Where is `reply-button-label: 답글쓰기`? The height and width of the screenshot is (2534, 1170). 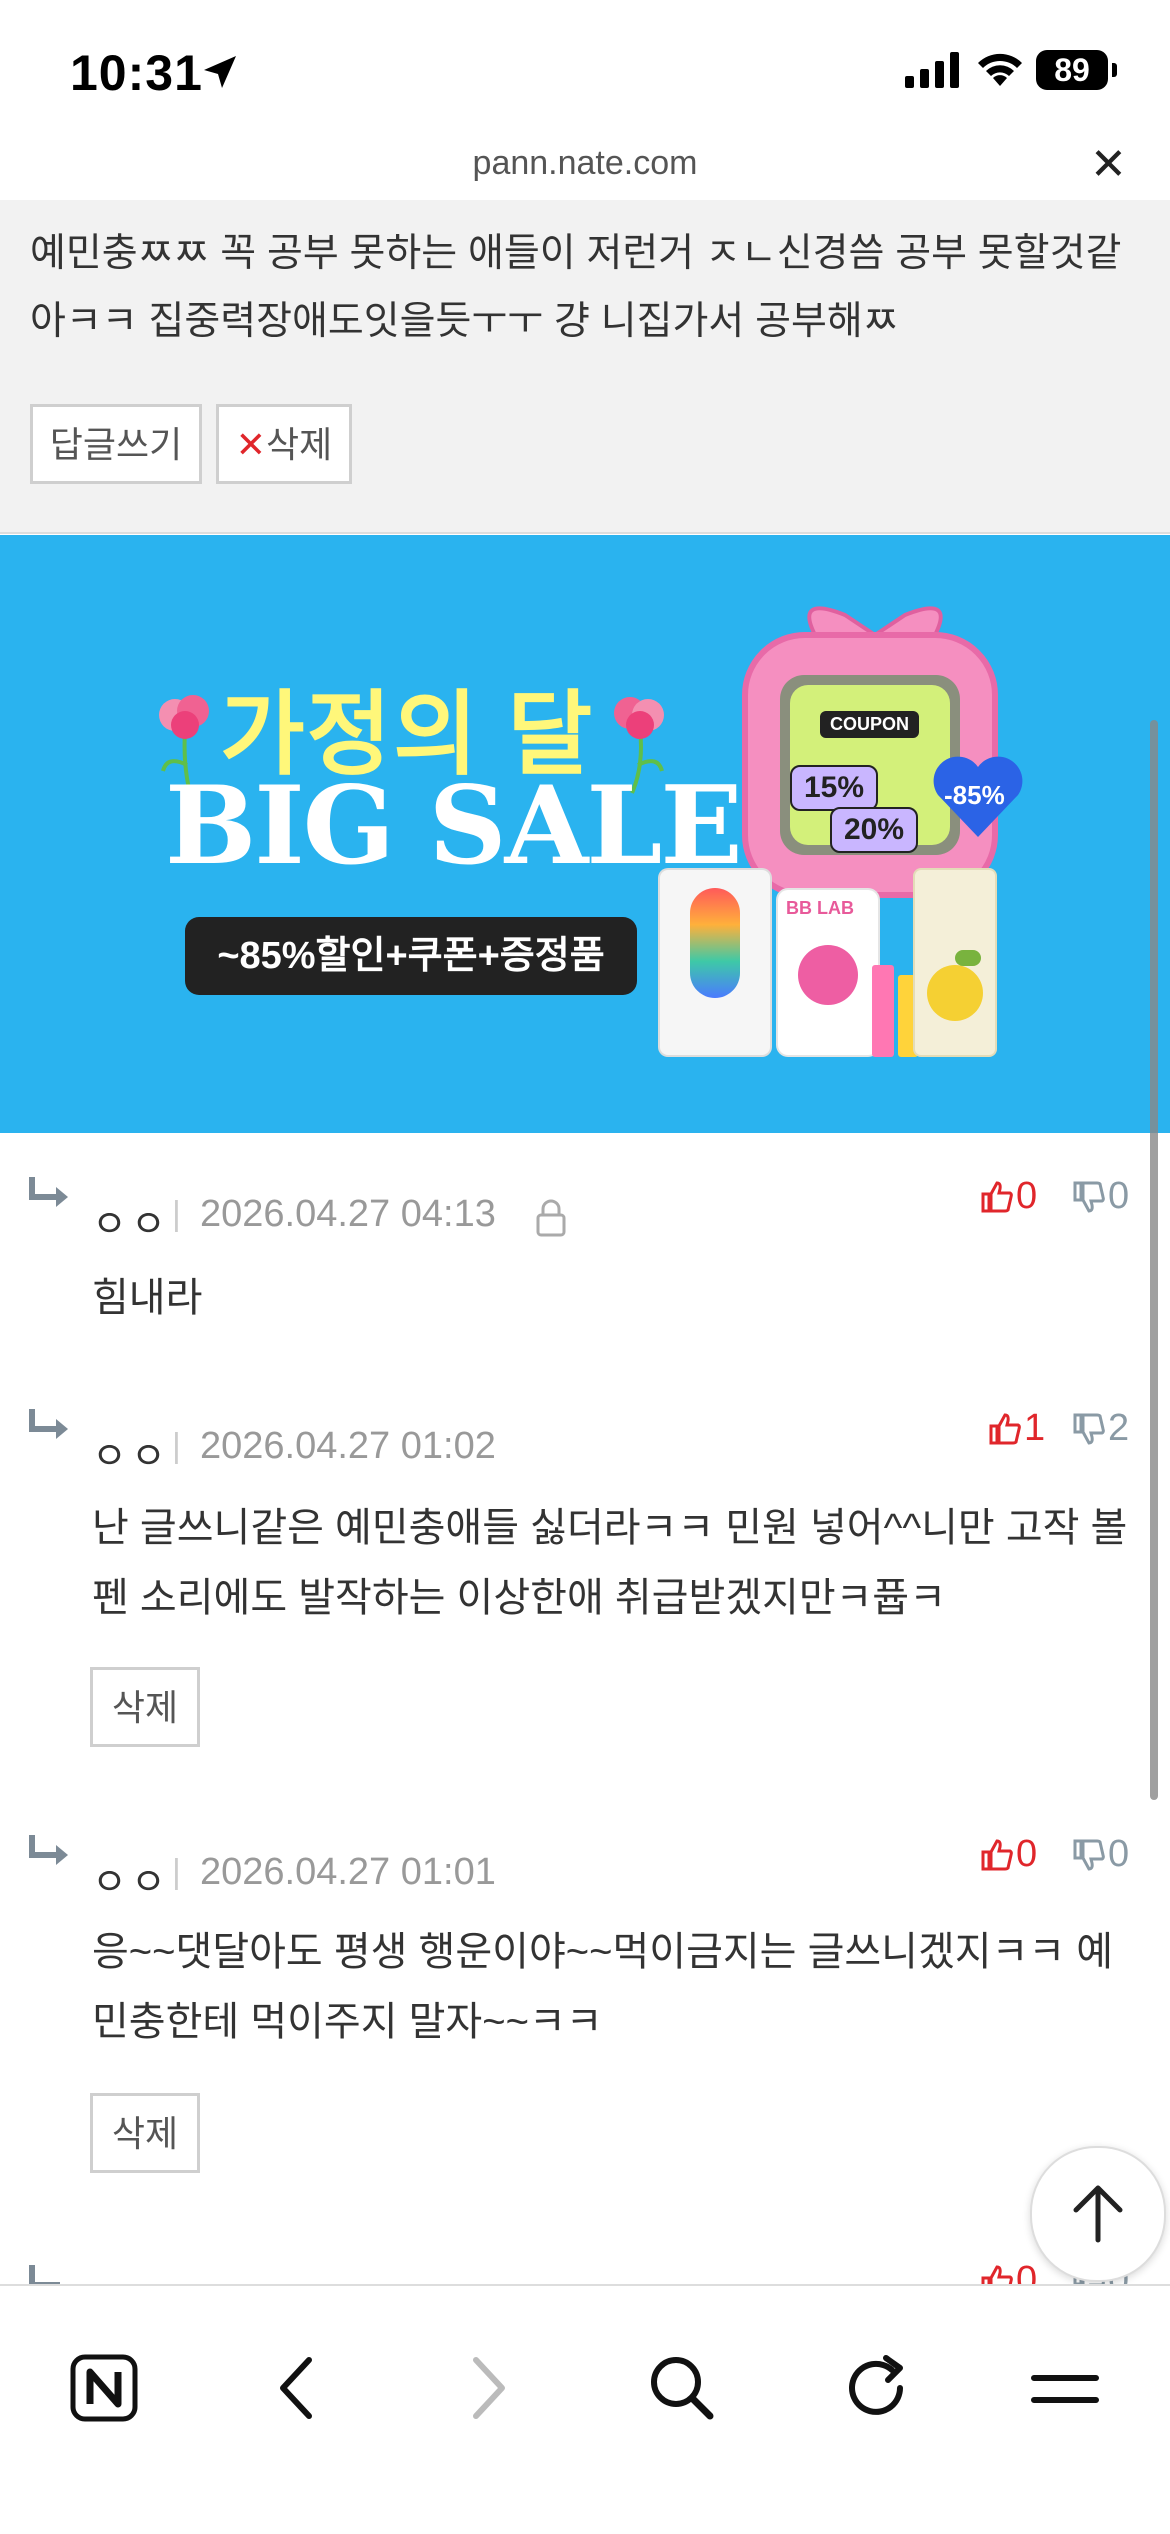
reply-button-label: 답글쓰기 is located at coordinates (116, 444).